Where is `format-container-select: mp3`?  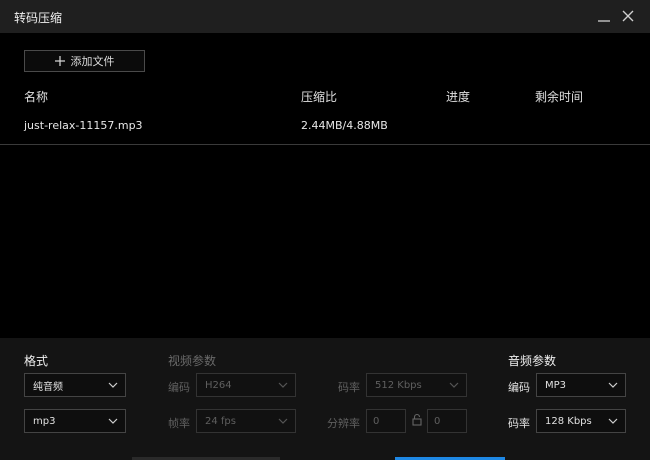 format-container-select: mp3 is located at coordinates (75, 421).